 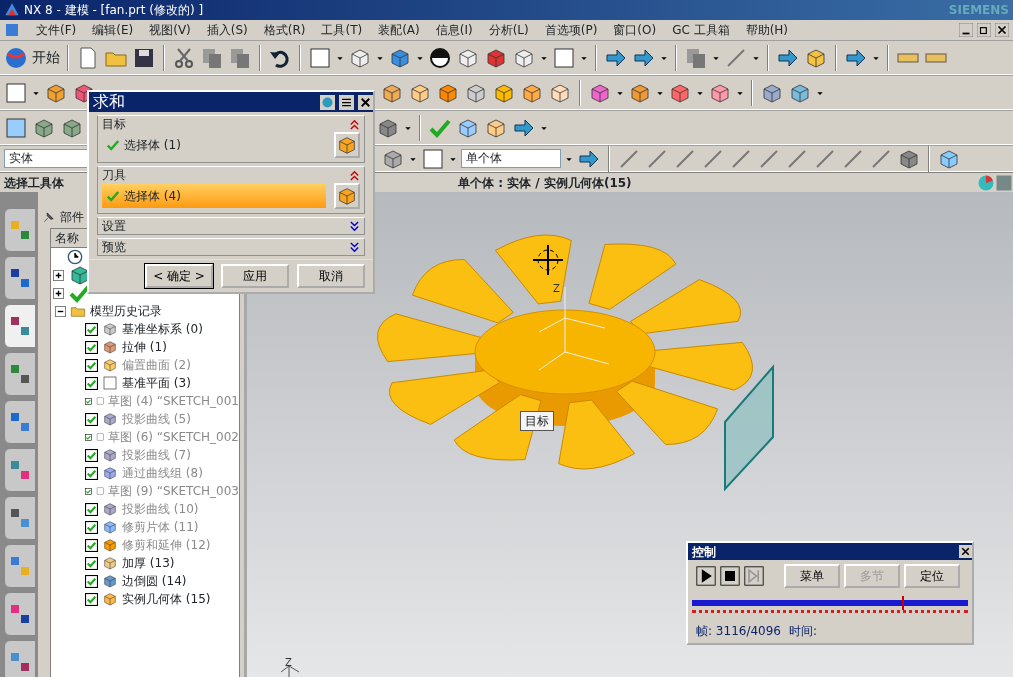 I want to click on tree-item: 修剪片体 (11), so click(x=160, y=527).